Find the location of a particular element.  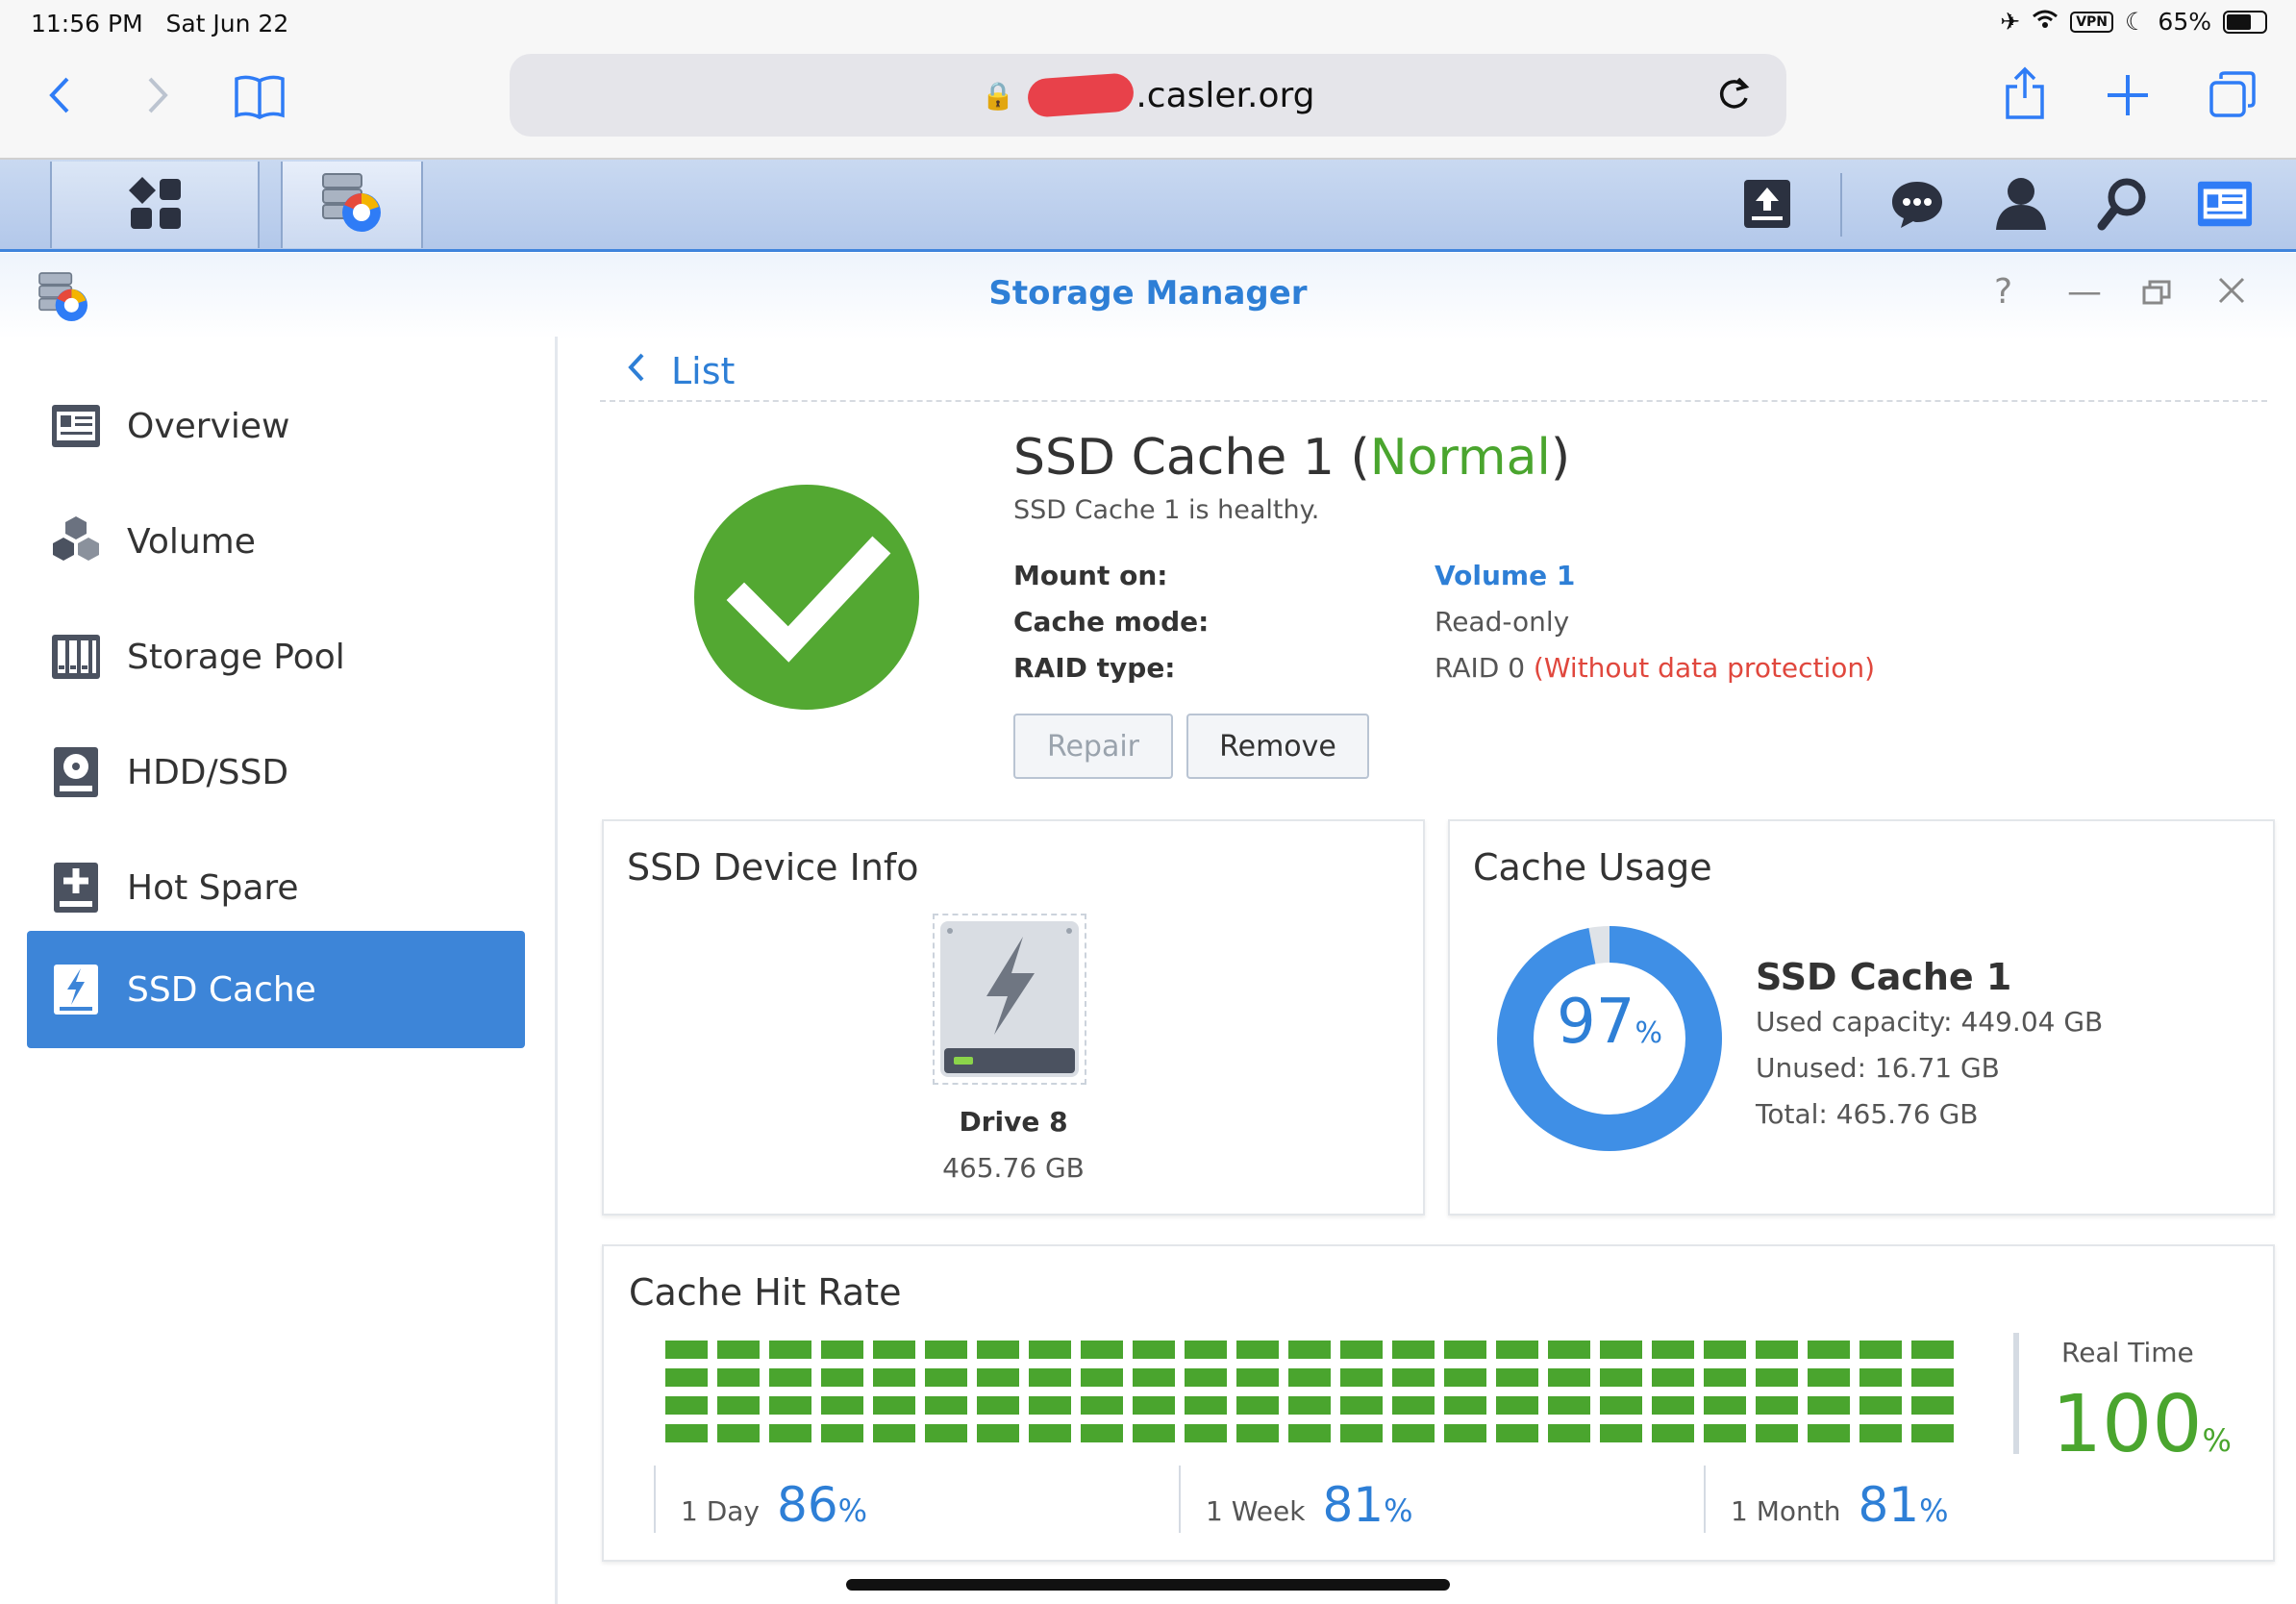

browser-toolbar: 🔒 .casler.org is located at coordinates (1148, 103).